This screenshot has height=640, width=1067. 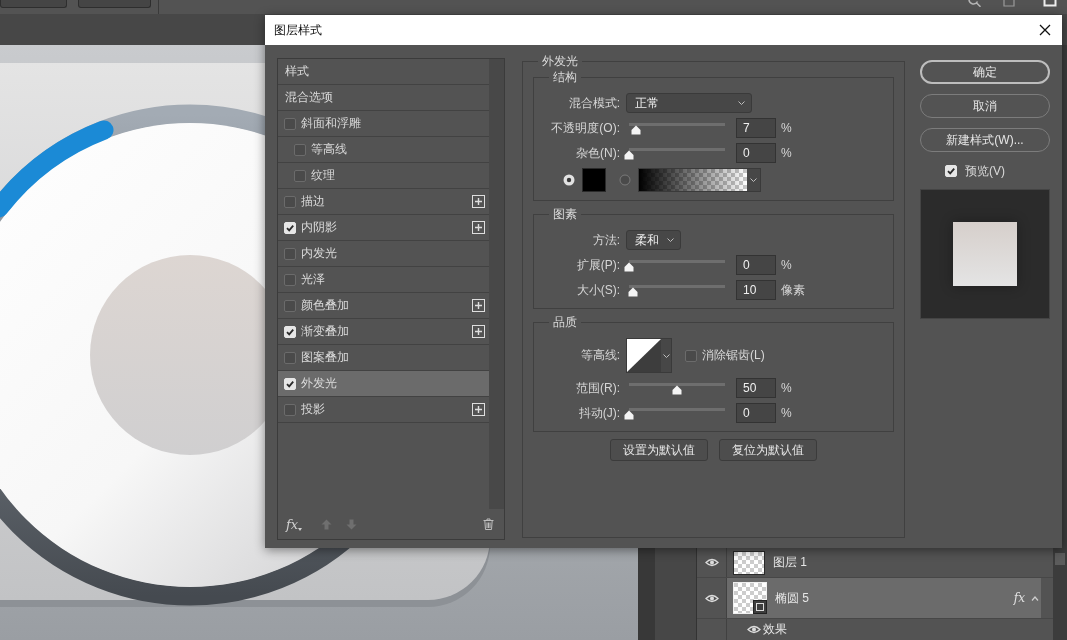 What do you see at coordinates (565, 77) in the screenshot?
I see `group-title: 结构` at bounding box center [565, 77].